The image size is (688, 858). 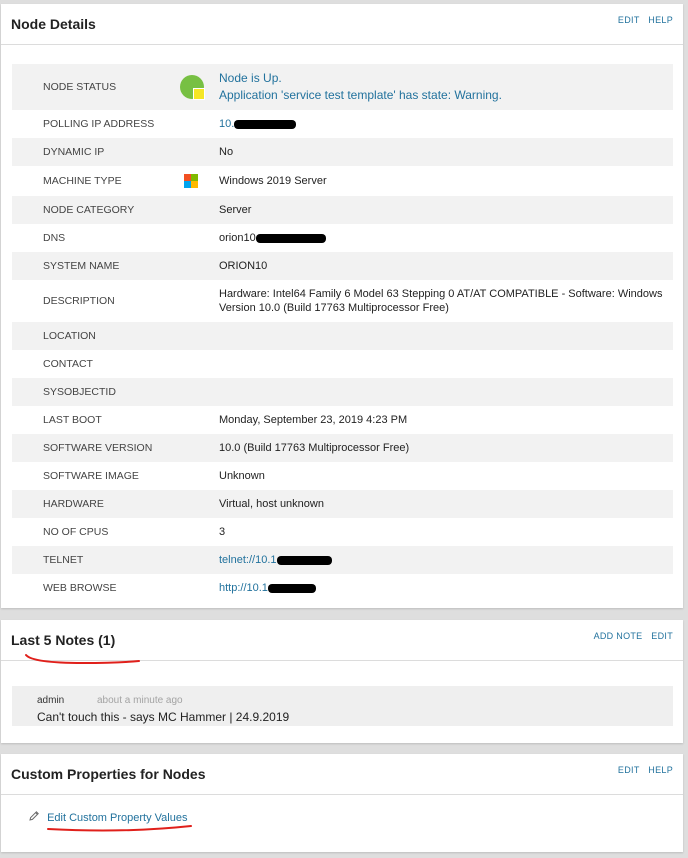 I want to click on custom-properties-actions: EDIT HELP, so click(x=642, y=770).